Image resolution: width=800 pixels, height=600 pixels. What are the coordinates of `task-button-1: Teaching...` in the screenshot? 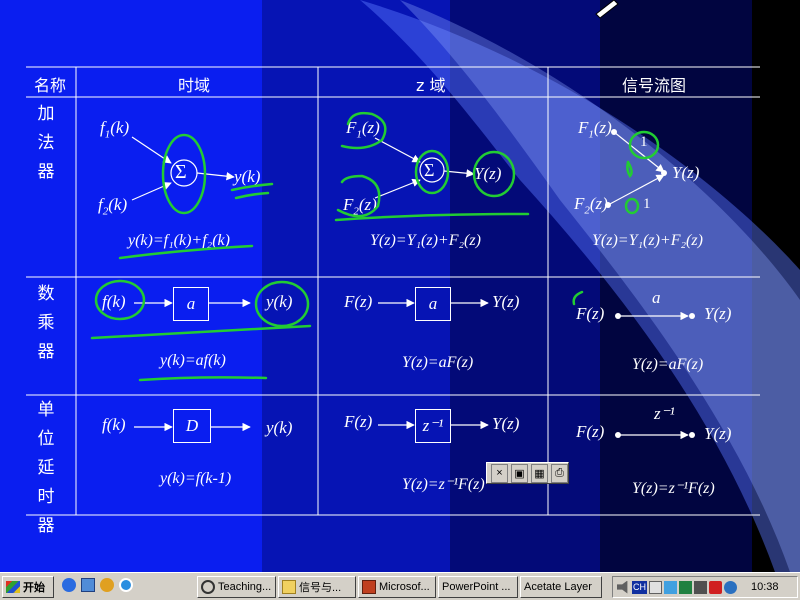 It's located at (236, 587).